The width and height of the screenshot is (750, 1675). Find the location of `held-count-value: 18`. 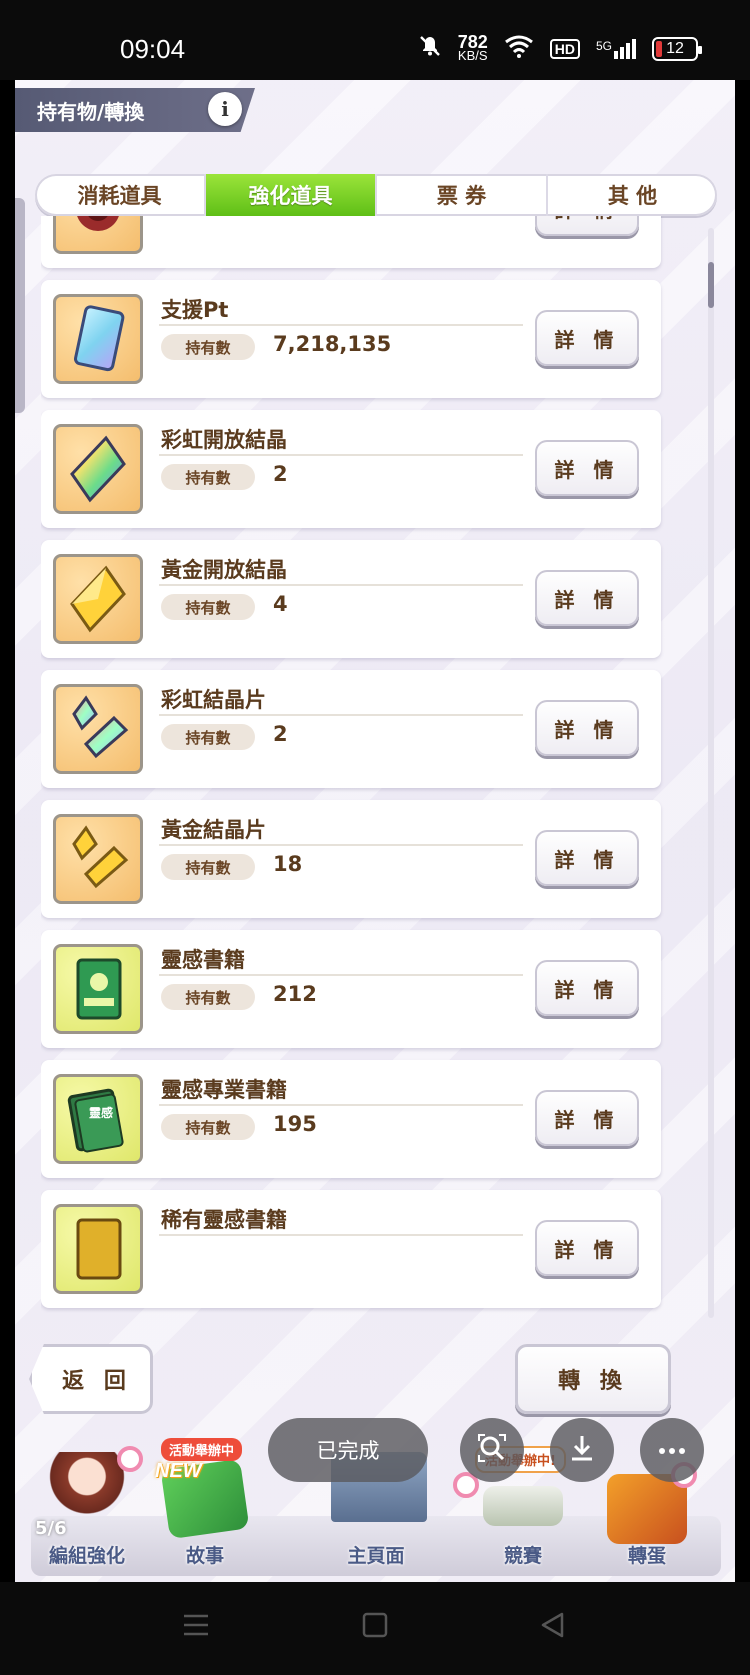

held-count-value: 18 is located at coordinates (288, 864).